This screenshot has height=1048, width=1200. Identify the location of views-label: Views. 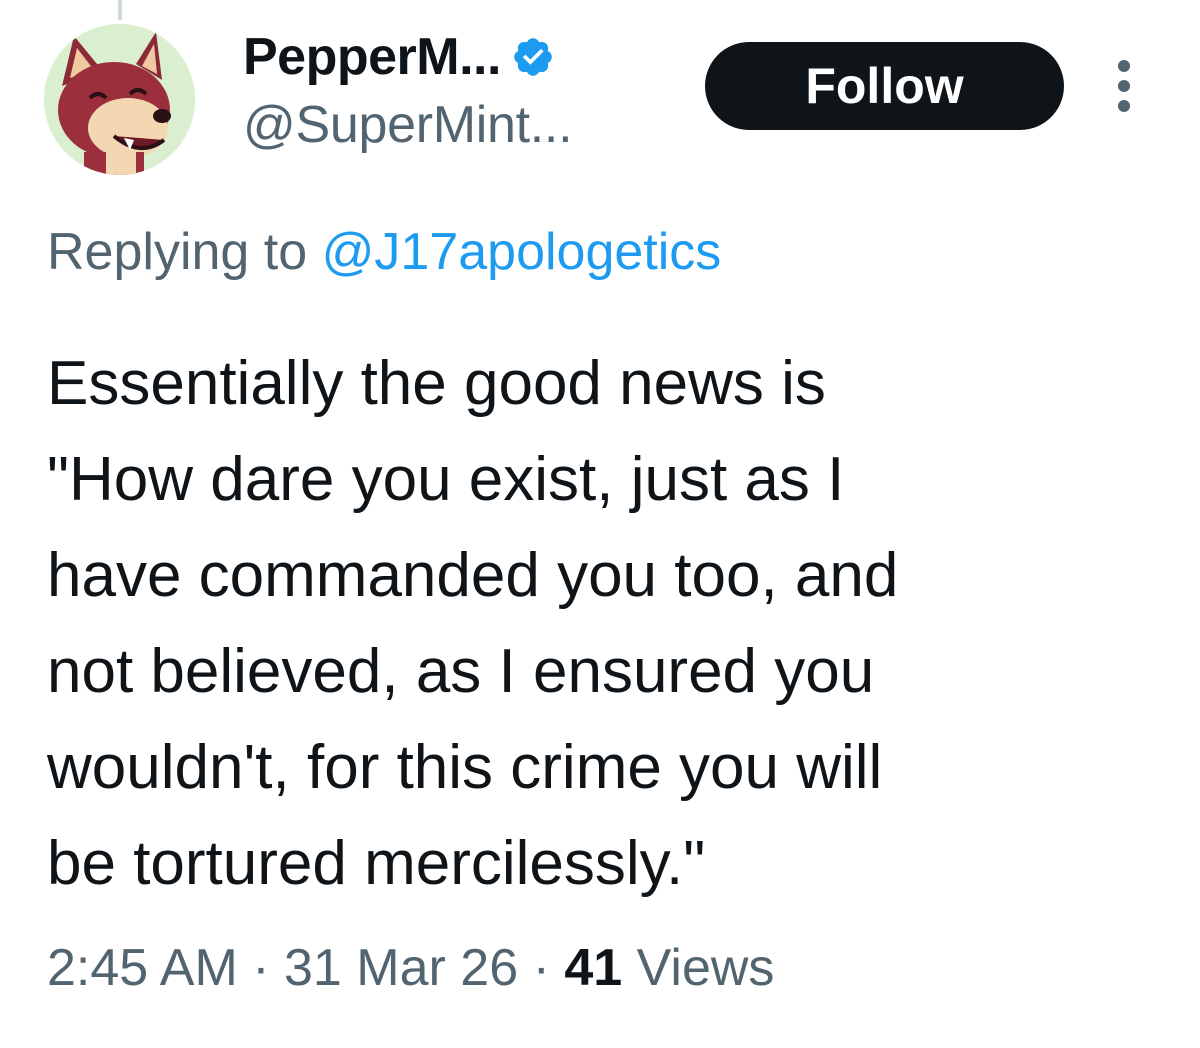
(698, 968).